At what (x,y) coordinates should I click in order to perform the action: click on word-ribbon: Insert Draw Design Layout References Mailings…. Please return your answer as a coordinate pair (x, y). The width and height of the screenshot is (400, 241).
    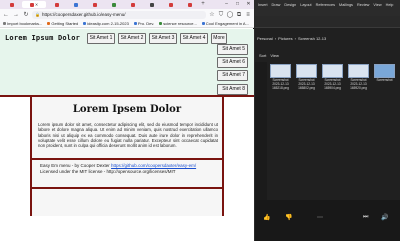
    Looking at the image, I should click on (327, 8).